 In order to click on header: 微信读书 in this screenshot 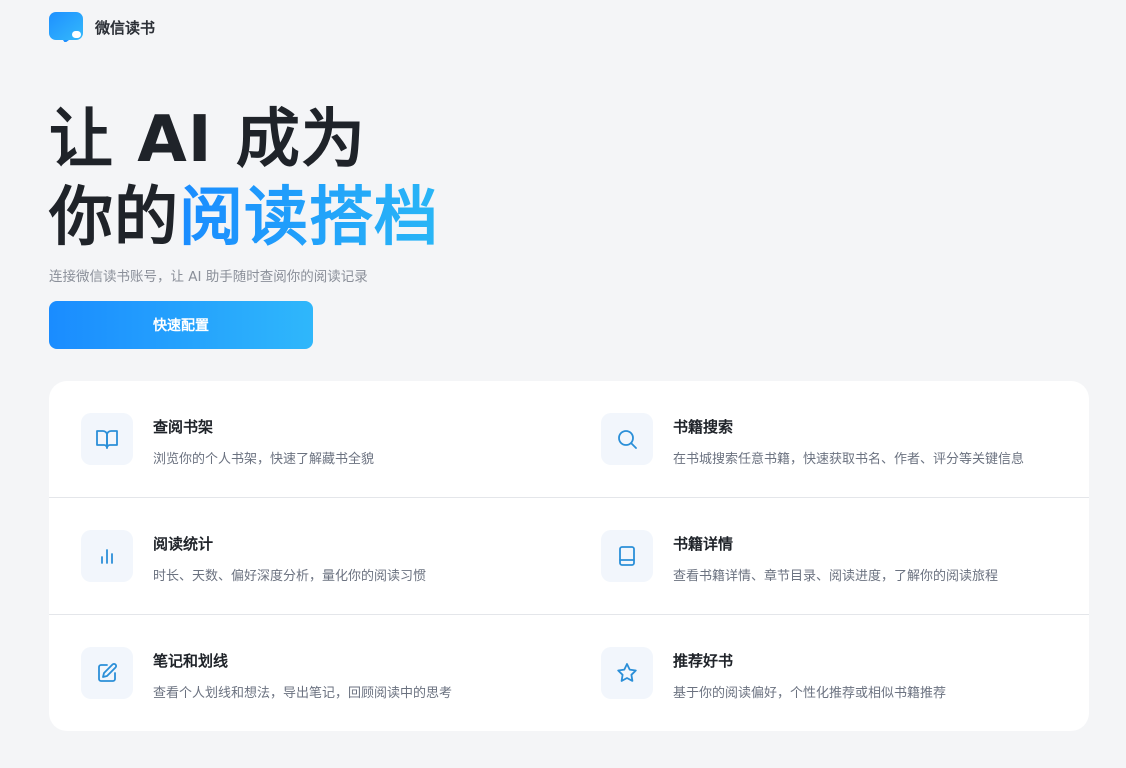, I will do `click(102, 27)`.